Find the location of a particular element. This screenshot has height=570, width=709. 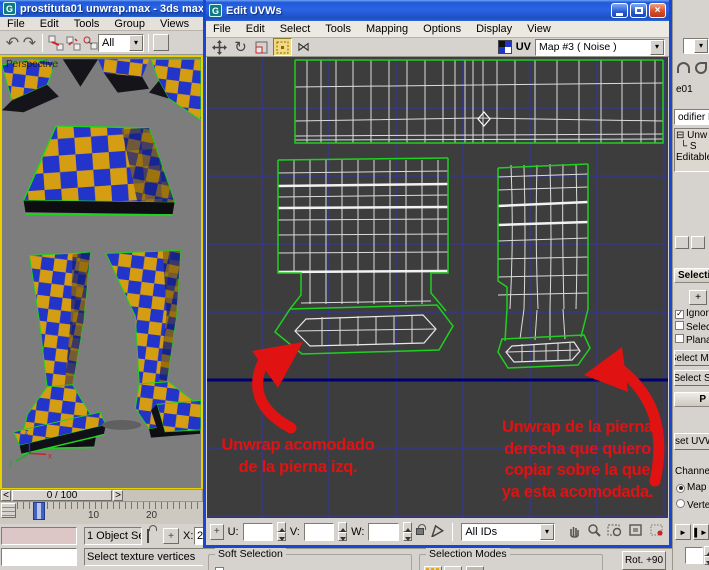

v-spinner is located at coordinates (343, 531).